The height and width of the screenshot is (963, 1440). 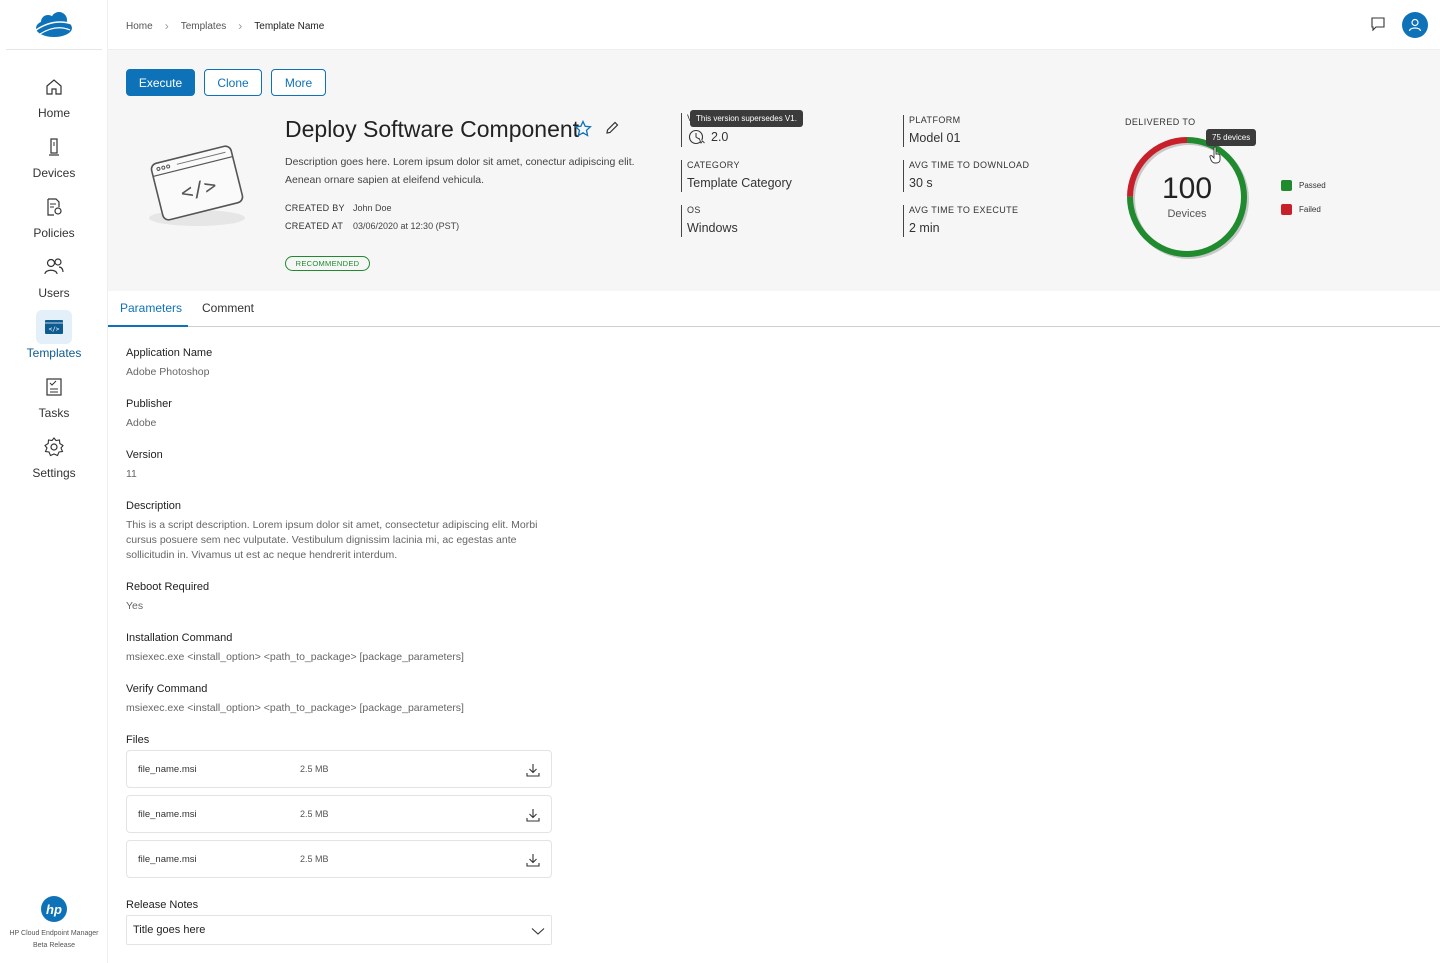 I want to click on sidebar-item-policies: Policies, so click(x=54, y=218).